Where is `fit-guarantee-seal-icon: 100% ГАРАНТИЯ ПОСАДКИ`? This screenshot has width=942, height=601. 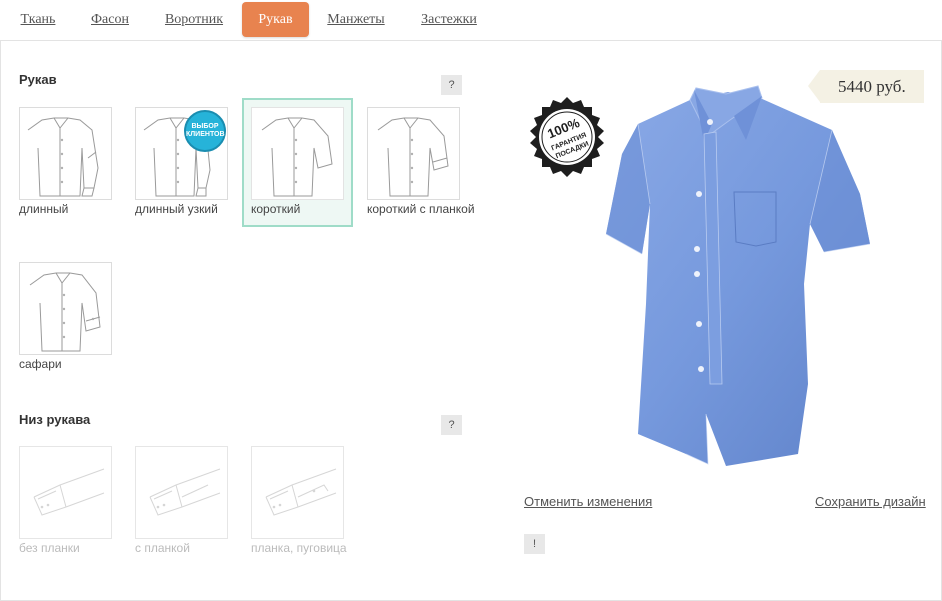
fit-guarantee-seal-icon: 100% ГАРАНТИЯ ПОСАДКИ is located at coordinates (567, 137).